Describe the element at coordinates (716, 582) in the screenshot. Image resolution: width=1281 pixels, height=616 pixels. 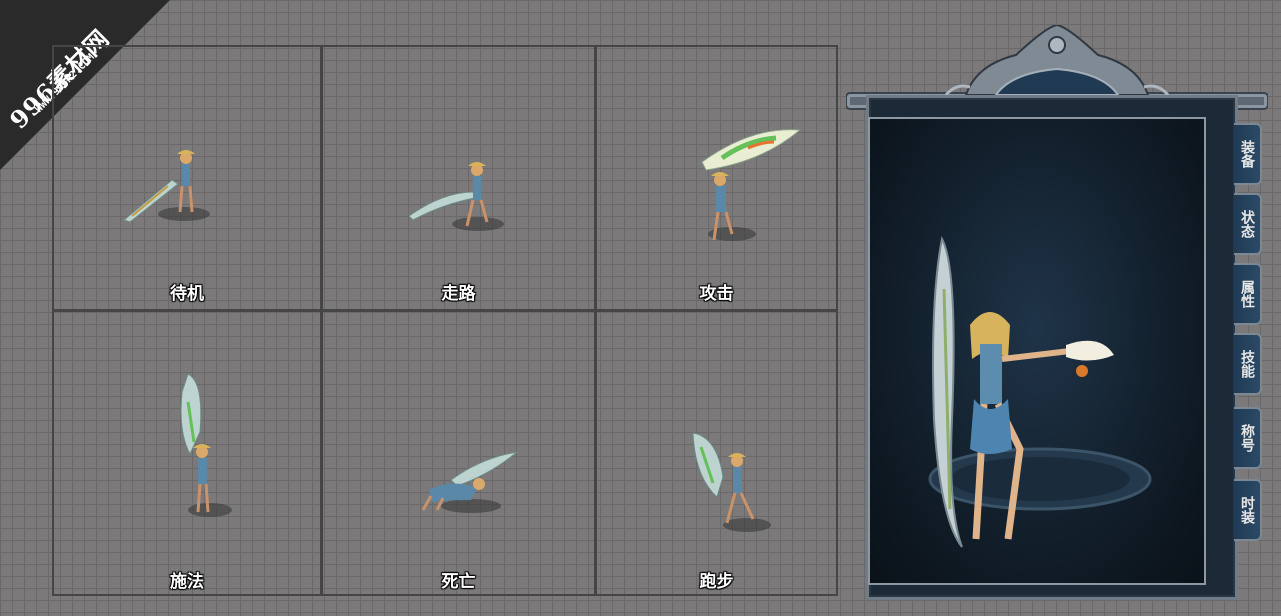
I see `animation-label-run: 跑步` at that location.